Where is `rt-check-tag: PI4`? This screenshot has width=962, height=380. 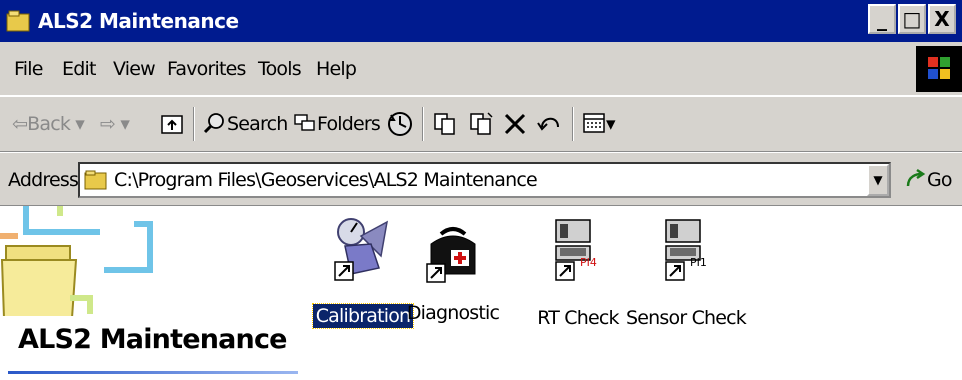
rt-check-tag: PI4 is located at coordinates (588, 262).